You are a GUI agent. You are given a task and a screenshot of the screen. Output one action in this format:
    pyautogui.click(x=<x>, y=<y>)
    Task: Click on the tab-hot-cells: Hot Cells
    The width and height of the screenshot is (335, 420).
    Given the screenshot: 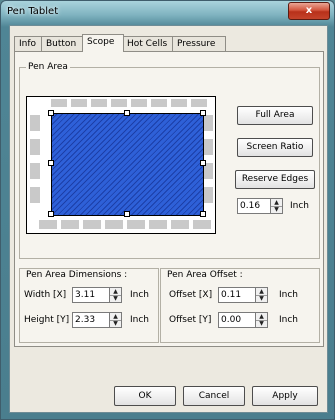 What is the action you would take?
    pyautogui.click(x=148, y=43)
    